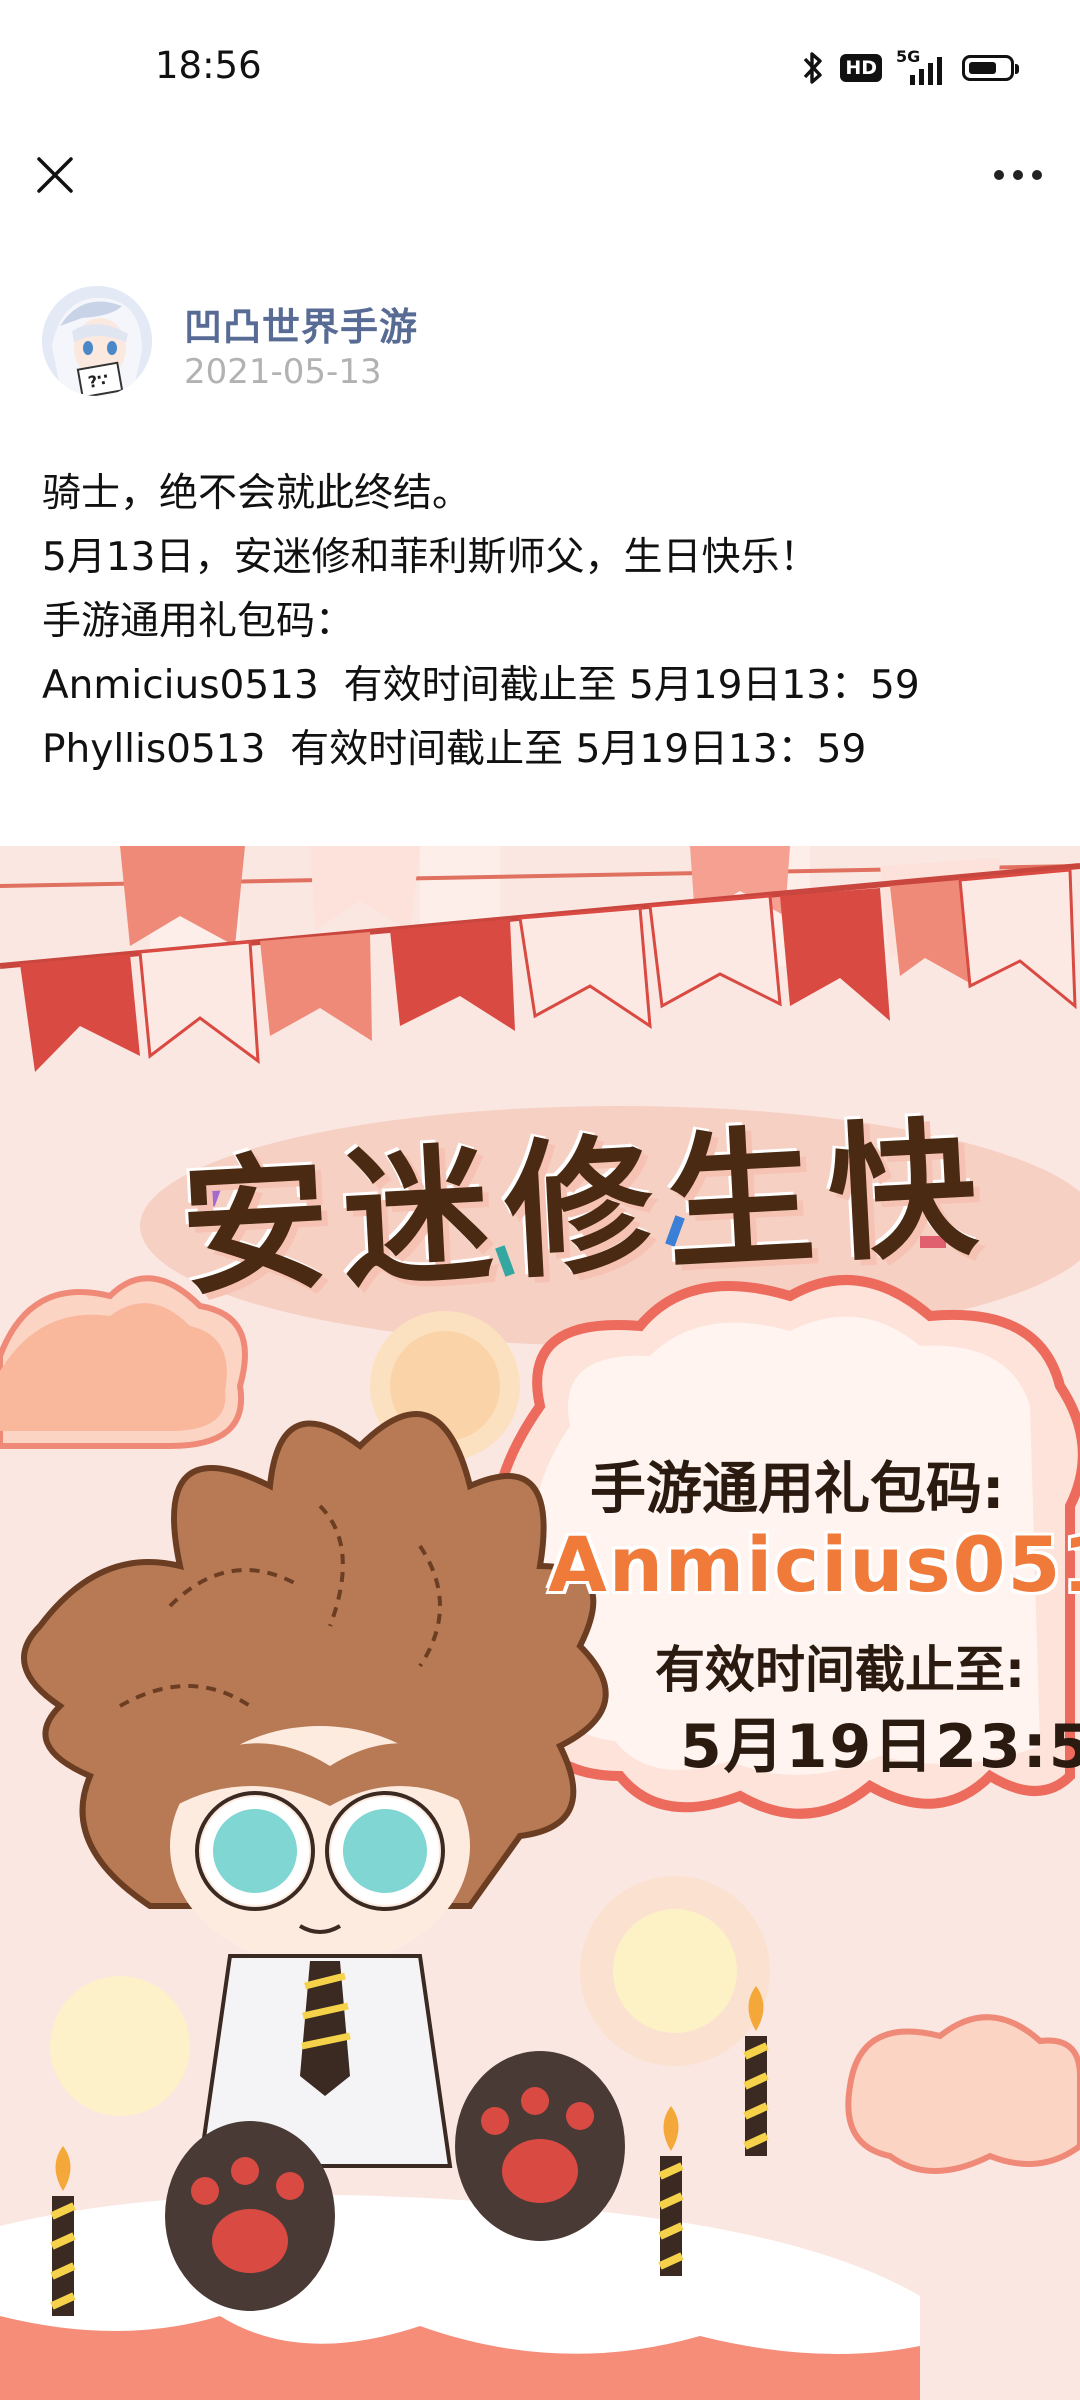  I want to click on bluetooth-icon, so click(813, 68).